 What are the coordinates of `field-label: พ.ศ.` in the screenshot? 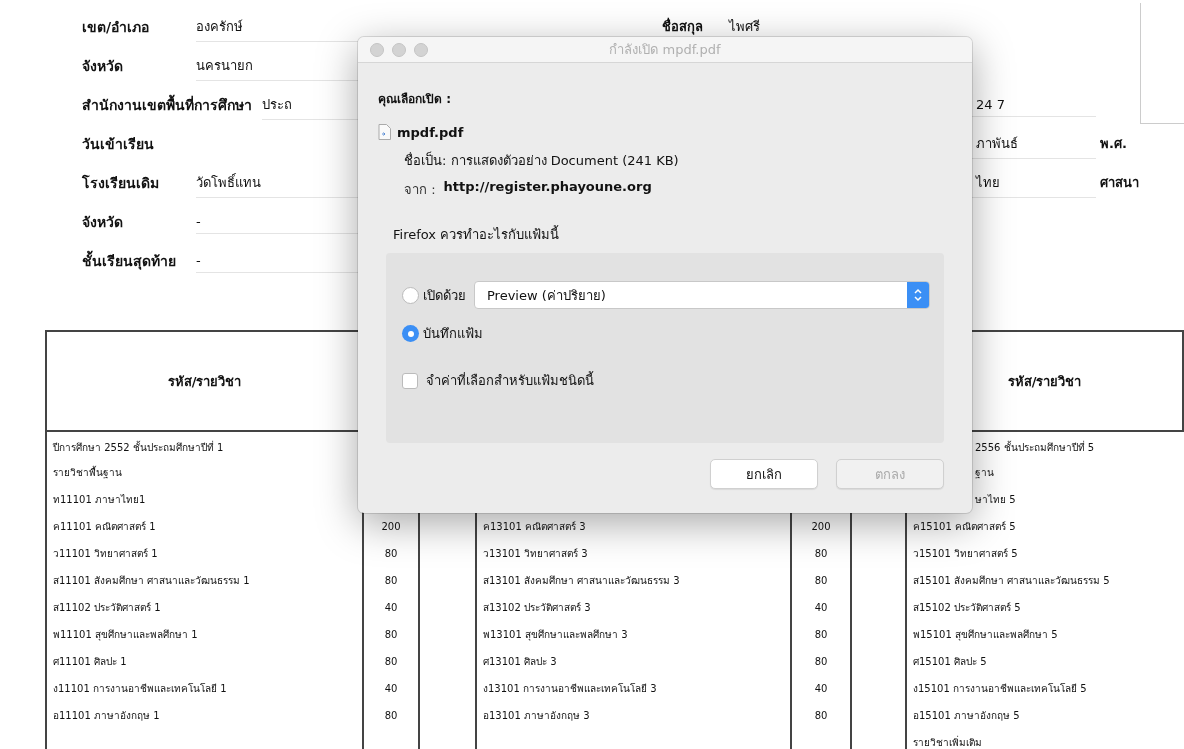 It's located at (1113, 144).